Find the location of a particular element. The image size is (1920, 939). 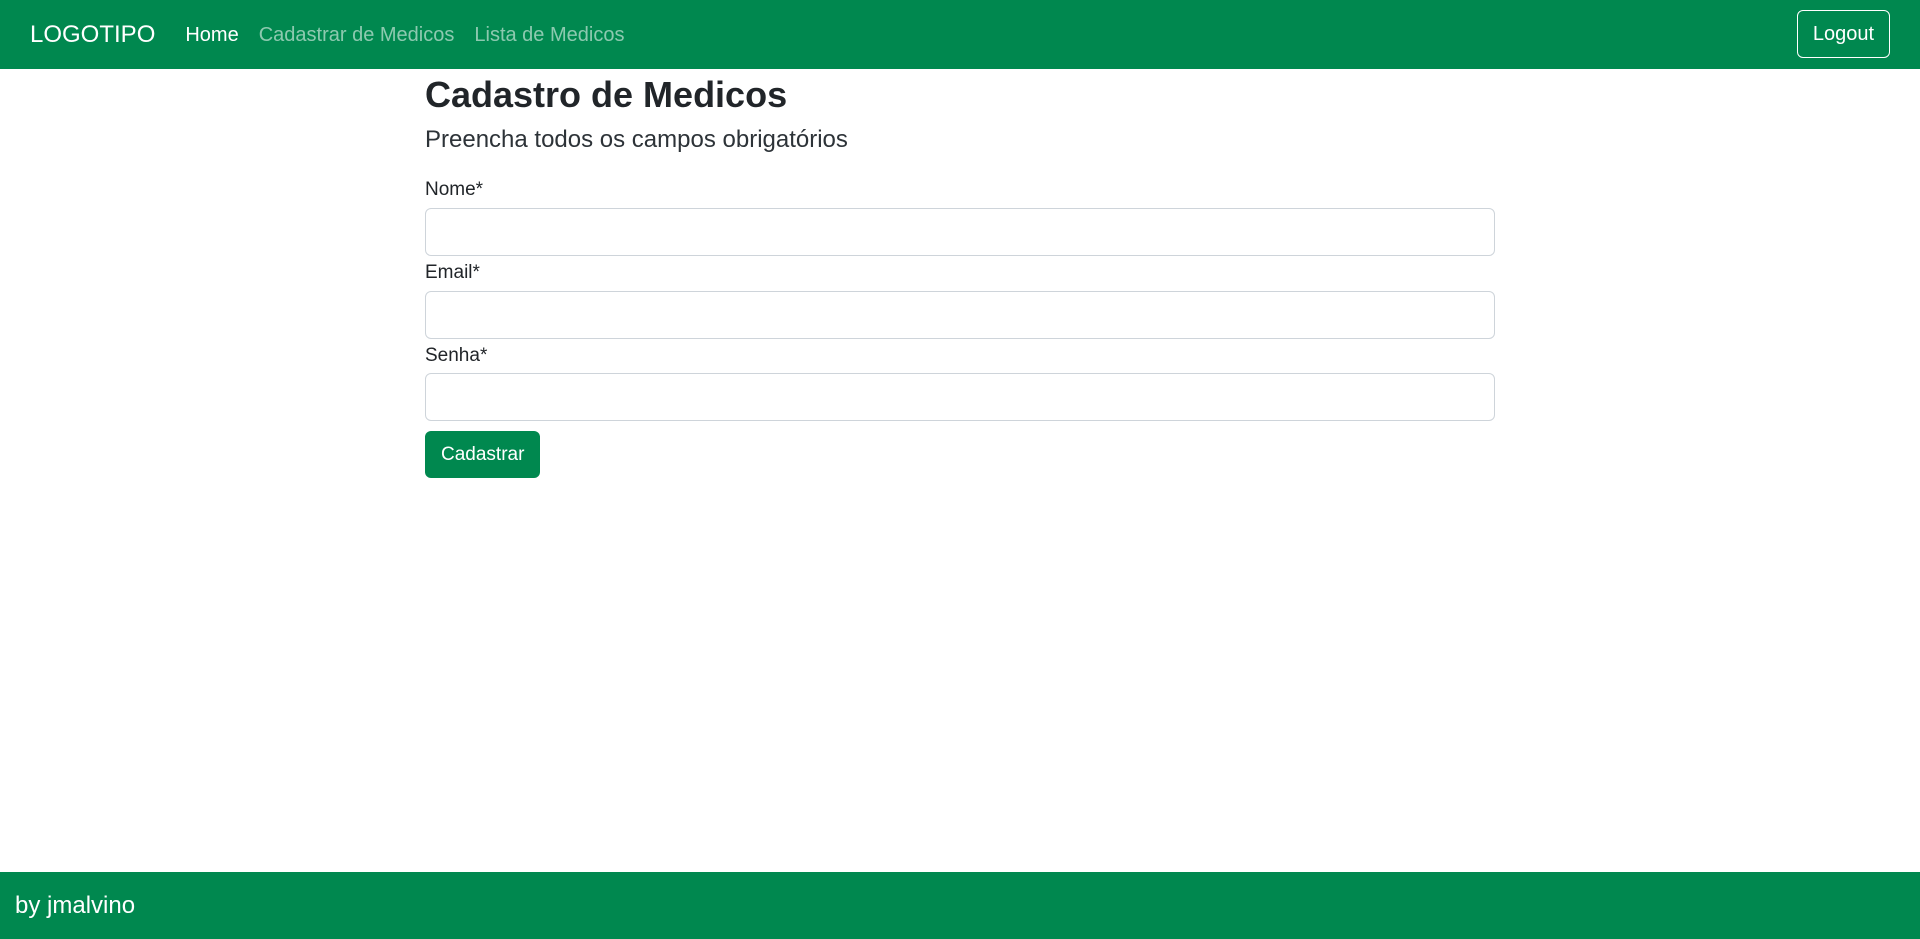

email-label: Email* is located at coordinates (452, 272).